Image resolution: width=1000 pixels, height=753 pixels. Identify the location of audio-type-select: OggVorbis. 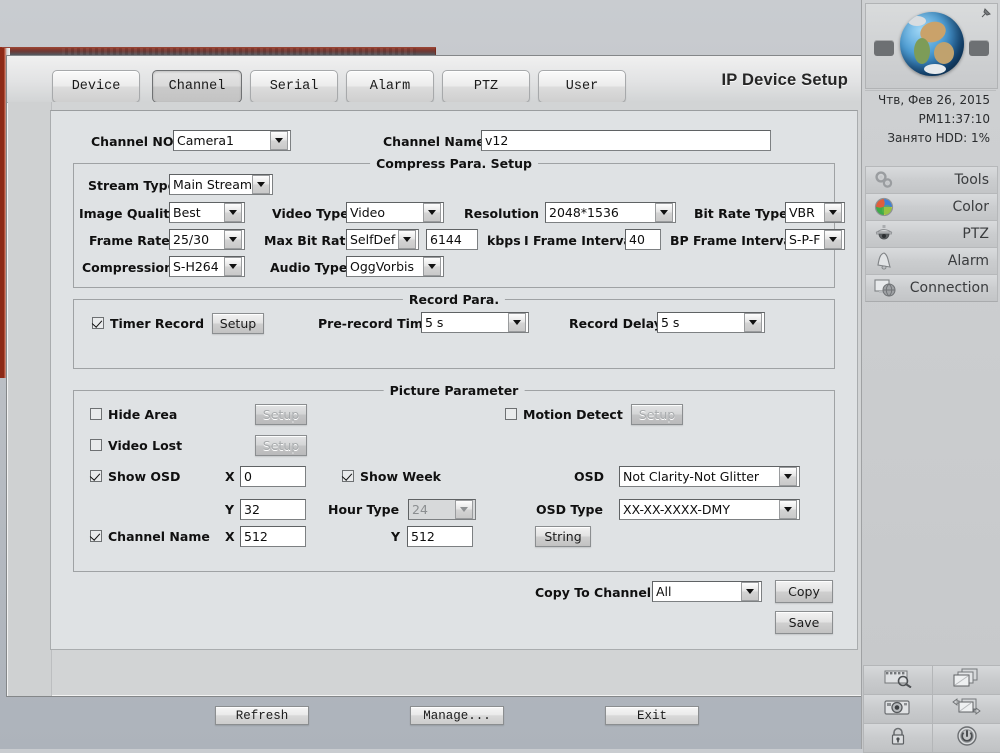
(395, 266).